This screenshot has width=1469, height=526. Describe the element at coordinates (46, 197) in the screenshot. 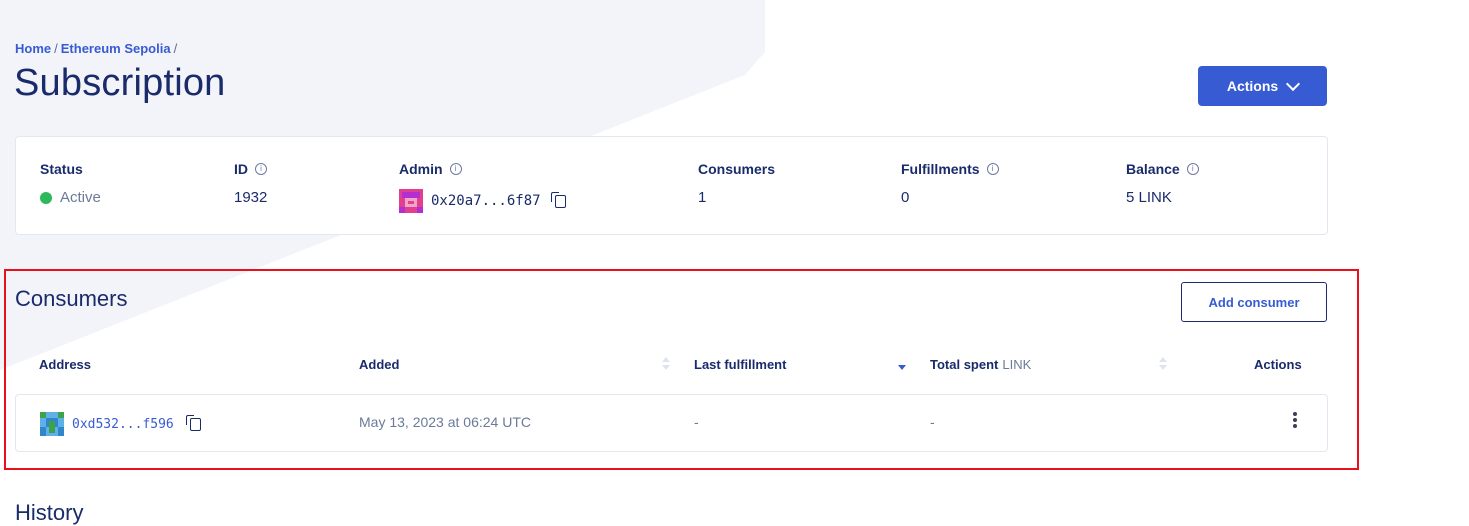

I see `status-active-dot-icon` at that location.